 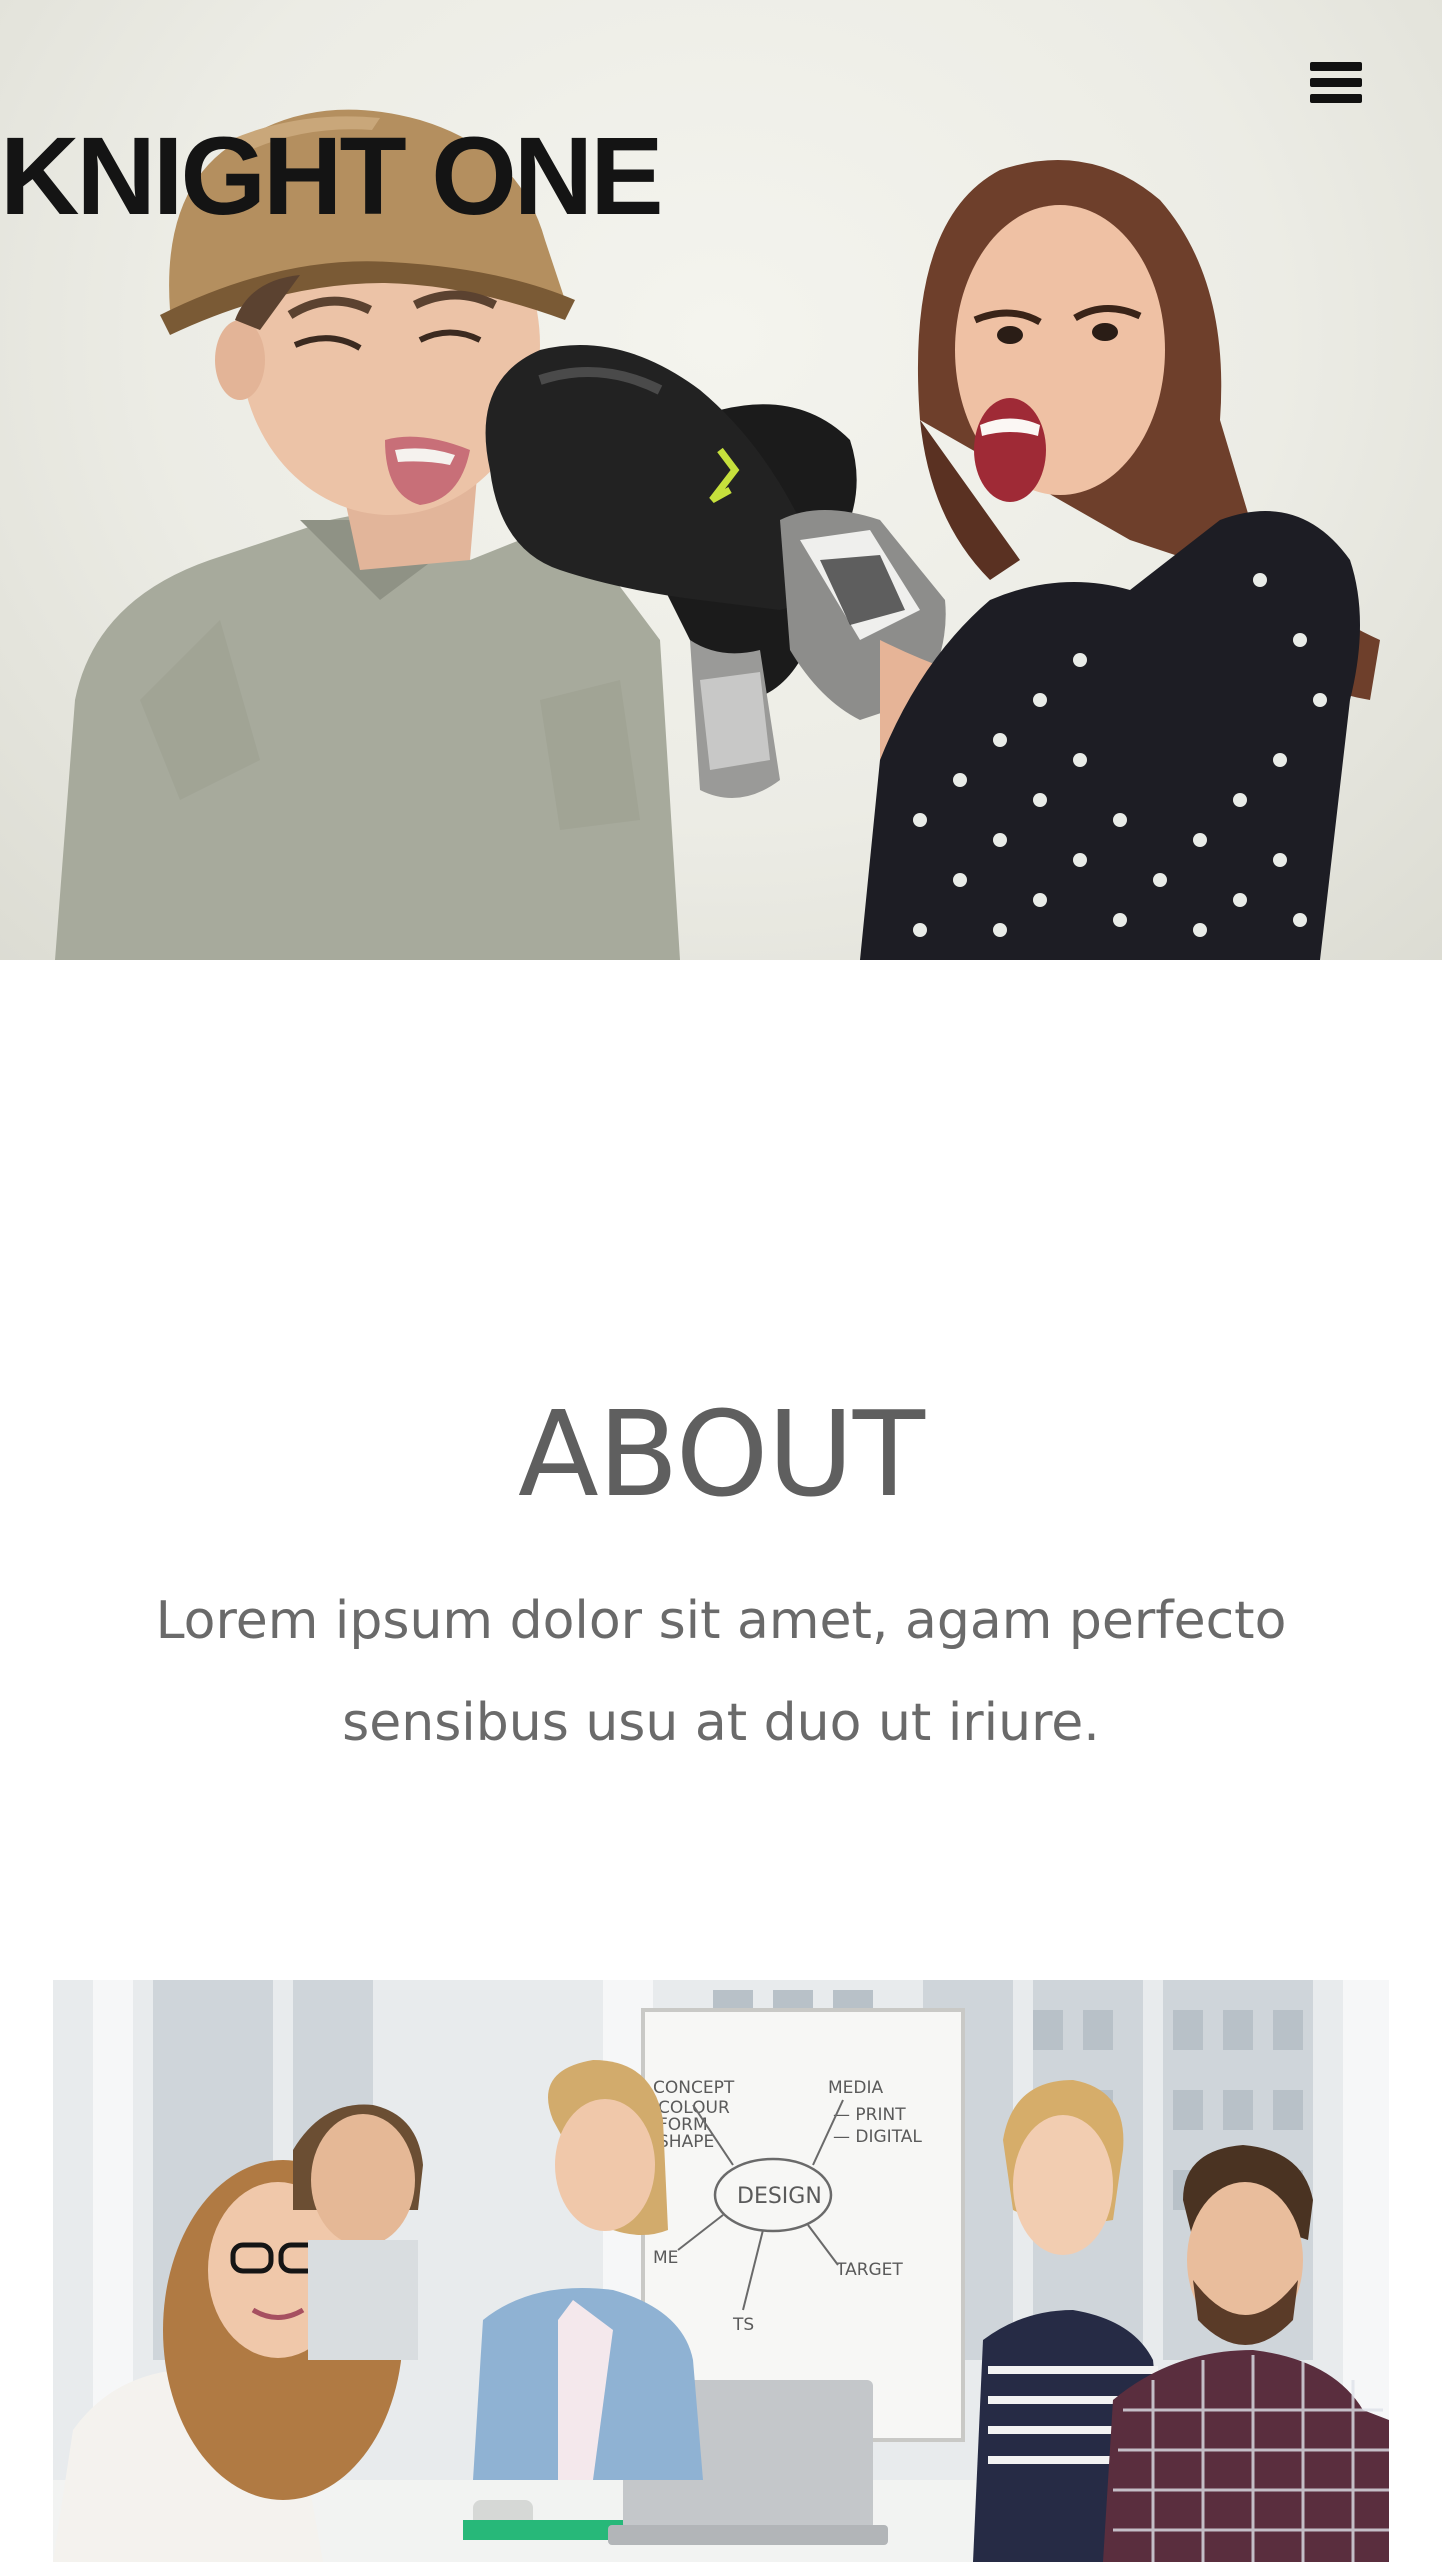 What do you see at coordinates (877, 2137) in the screenshot?
I see `whiteboard-text-digital: — DIGITAL` at bounding box center [877, 2137].